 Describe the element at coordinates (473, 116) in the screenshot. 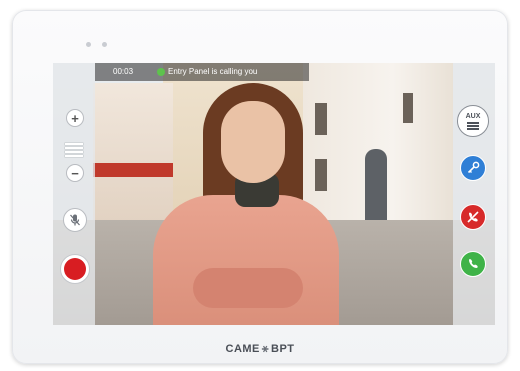

I see `aux-label: AUX` at that location.